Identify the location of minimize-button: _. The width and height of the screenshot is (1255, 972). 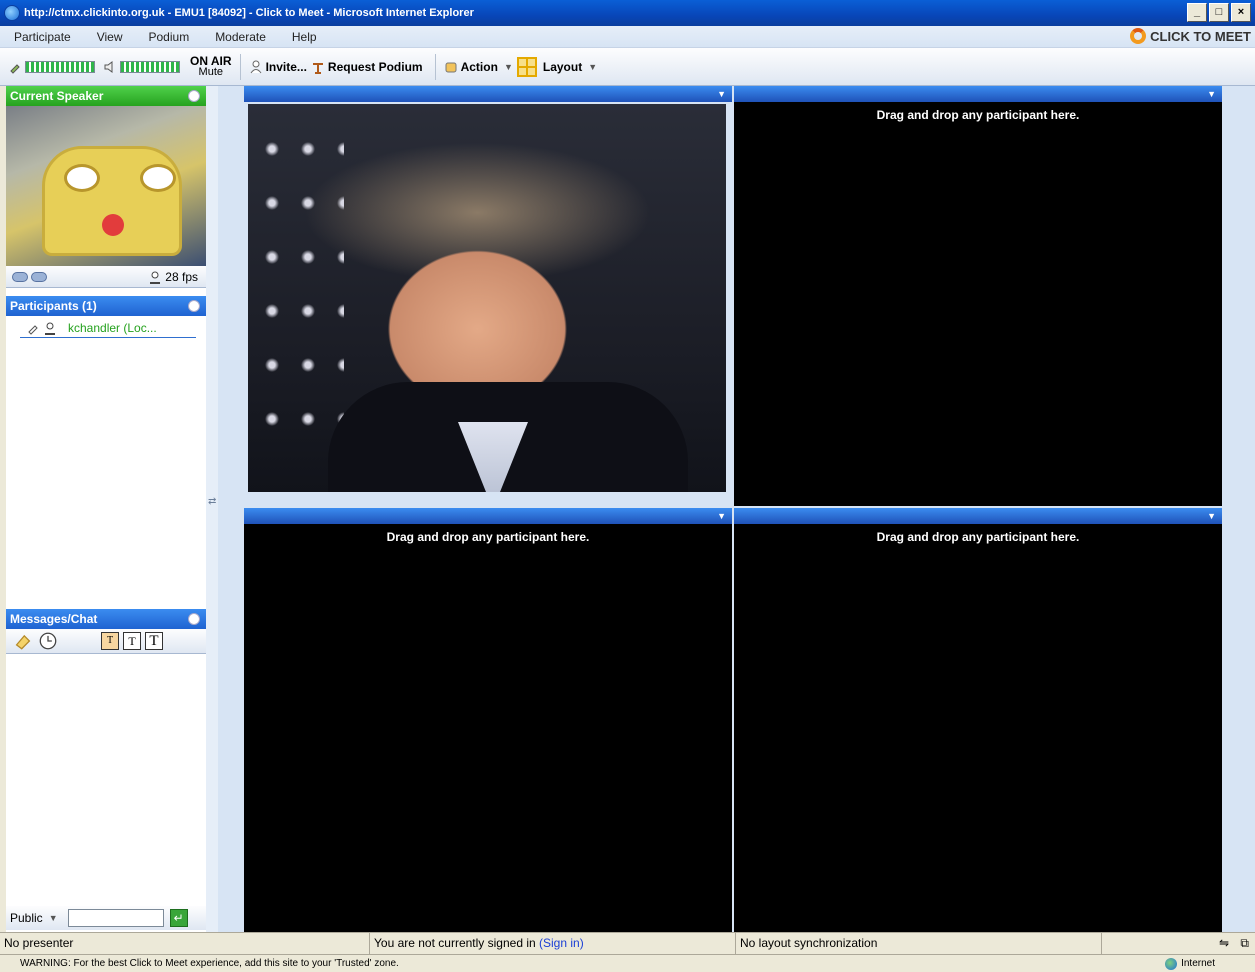
(1197, 12).